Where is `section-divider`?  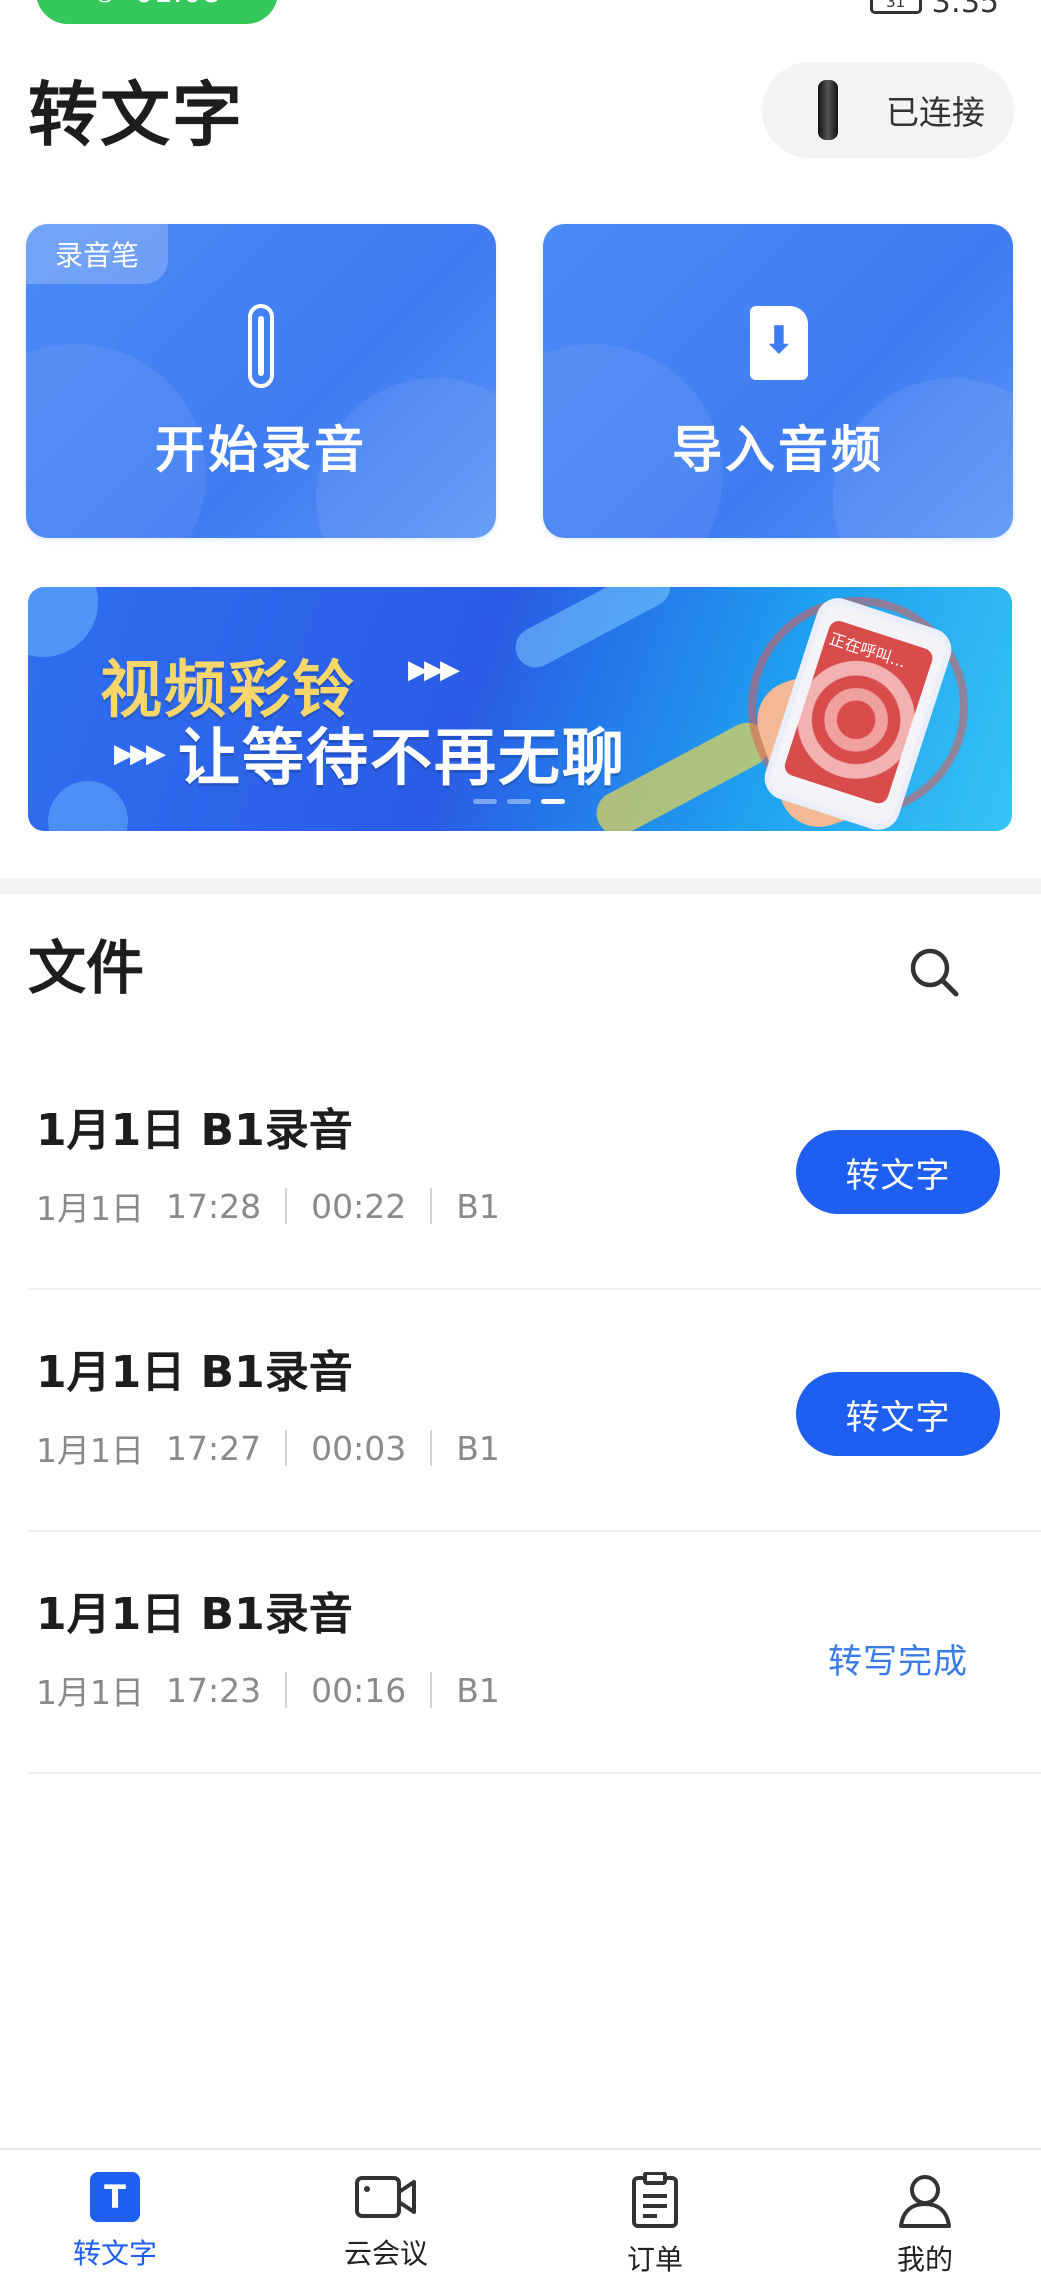
section-divider is located at coordinates (520, 886).